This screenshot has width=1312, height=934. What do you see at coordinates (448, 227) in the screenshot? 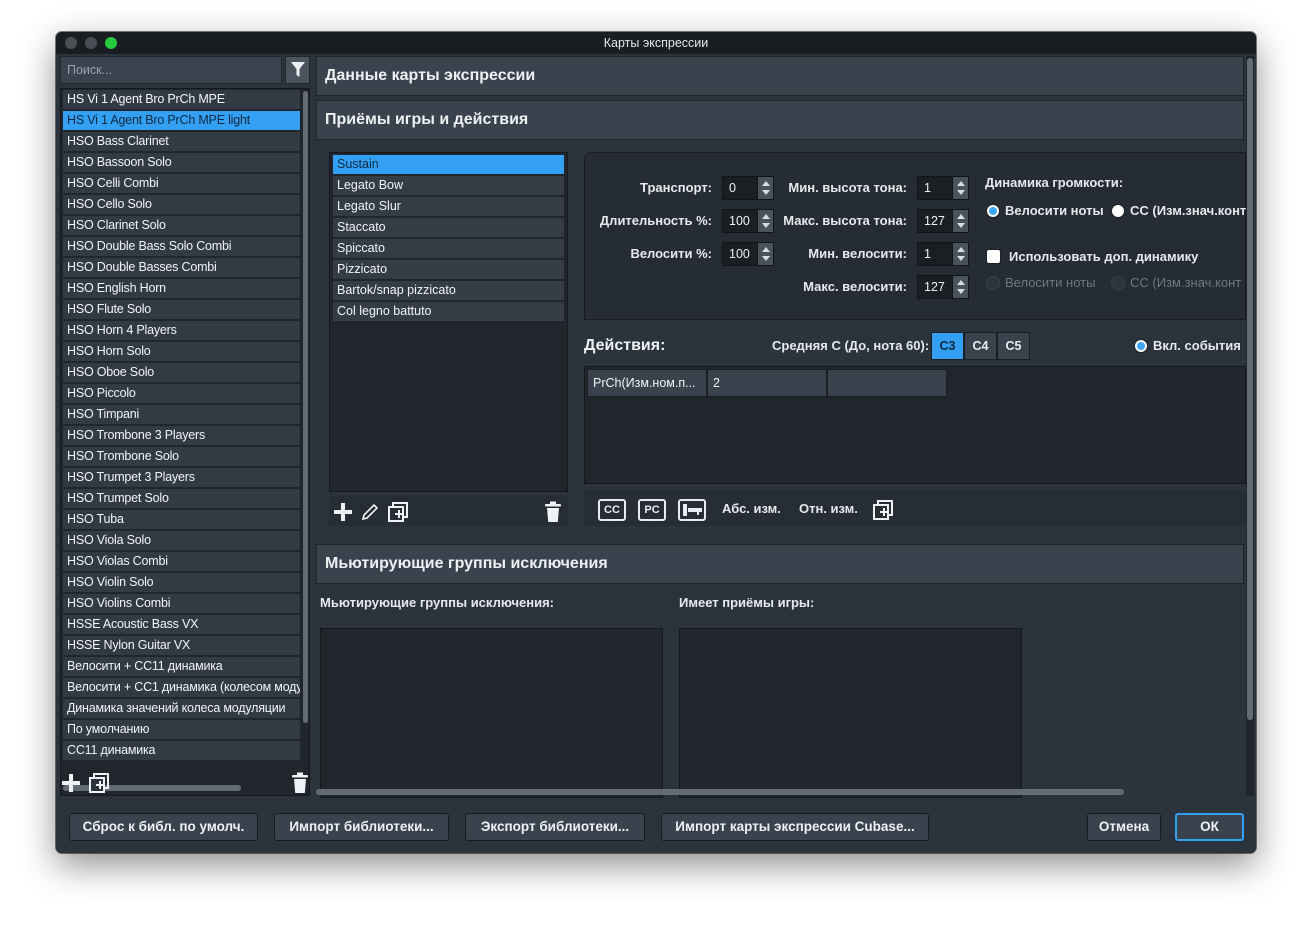
I see `technique-item: Staccato` at bounding box center [448, 227].